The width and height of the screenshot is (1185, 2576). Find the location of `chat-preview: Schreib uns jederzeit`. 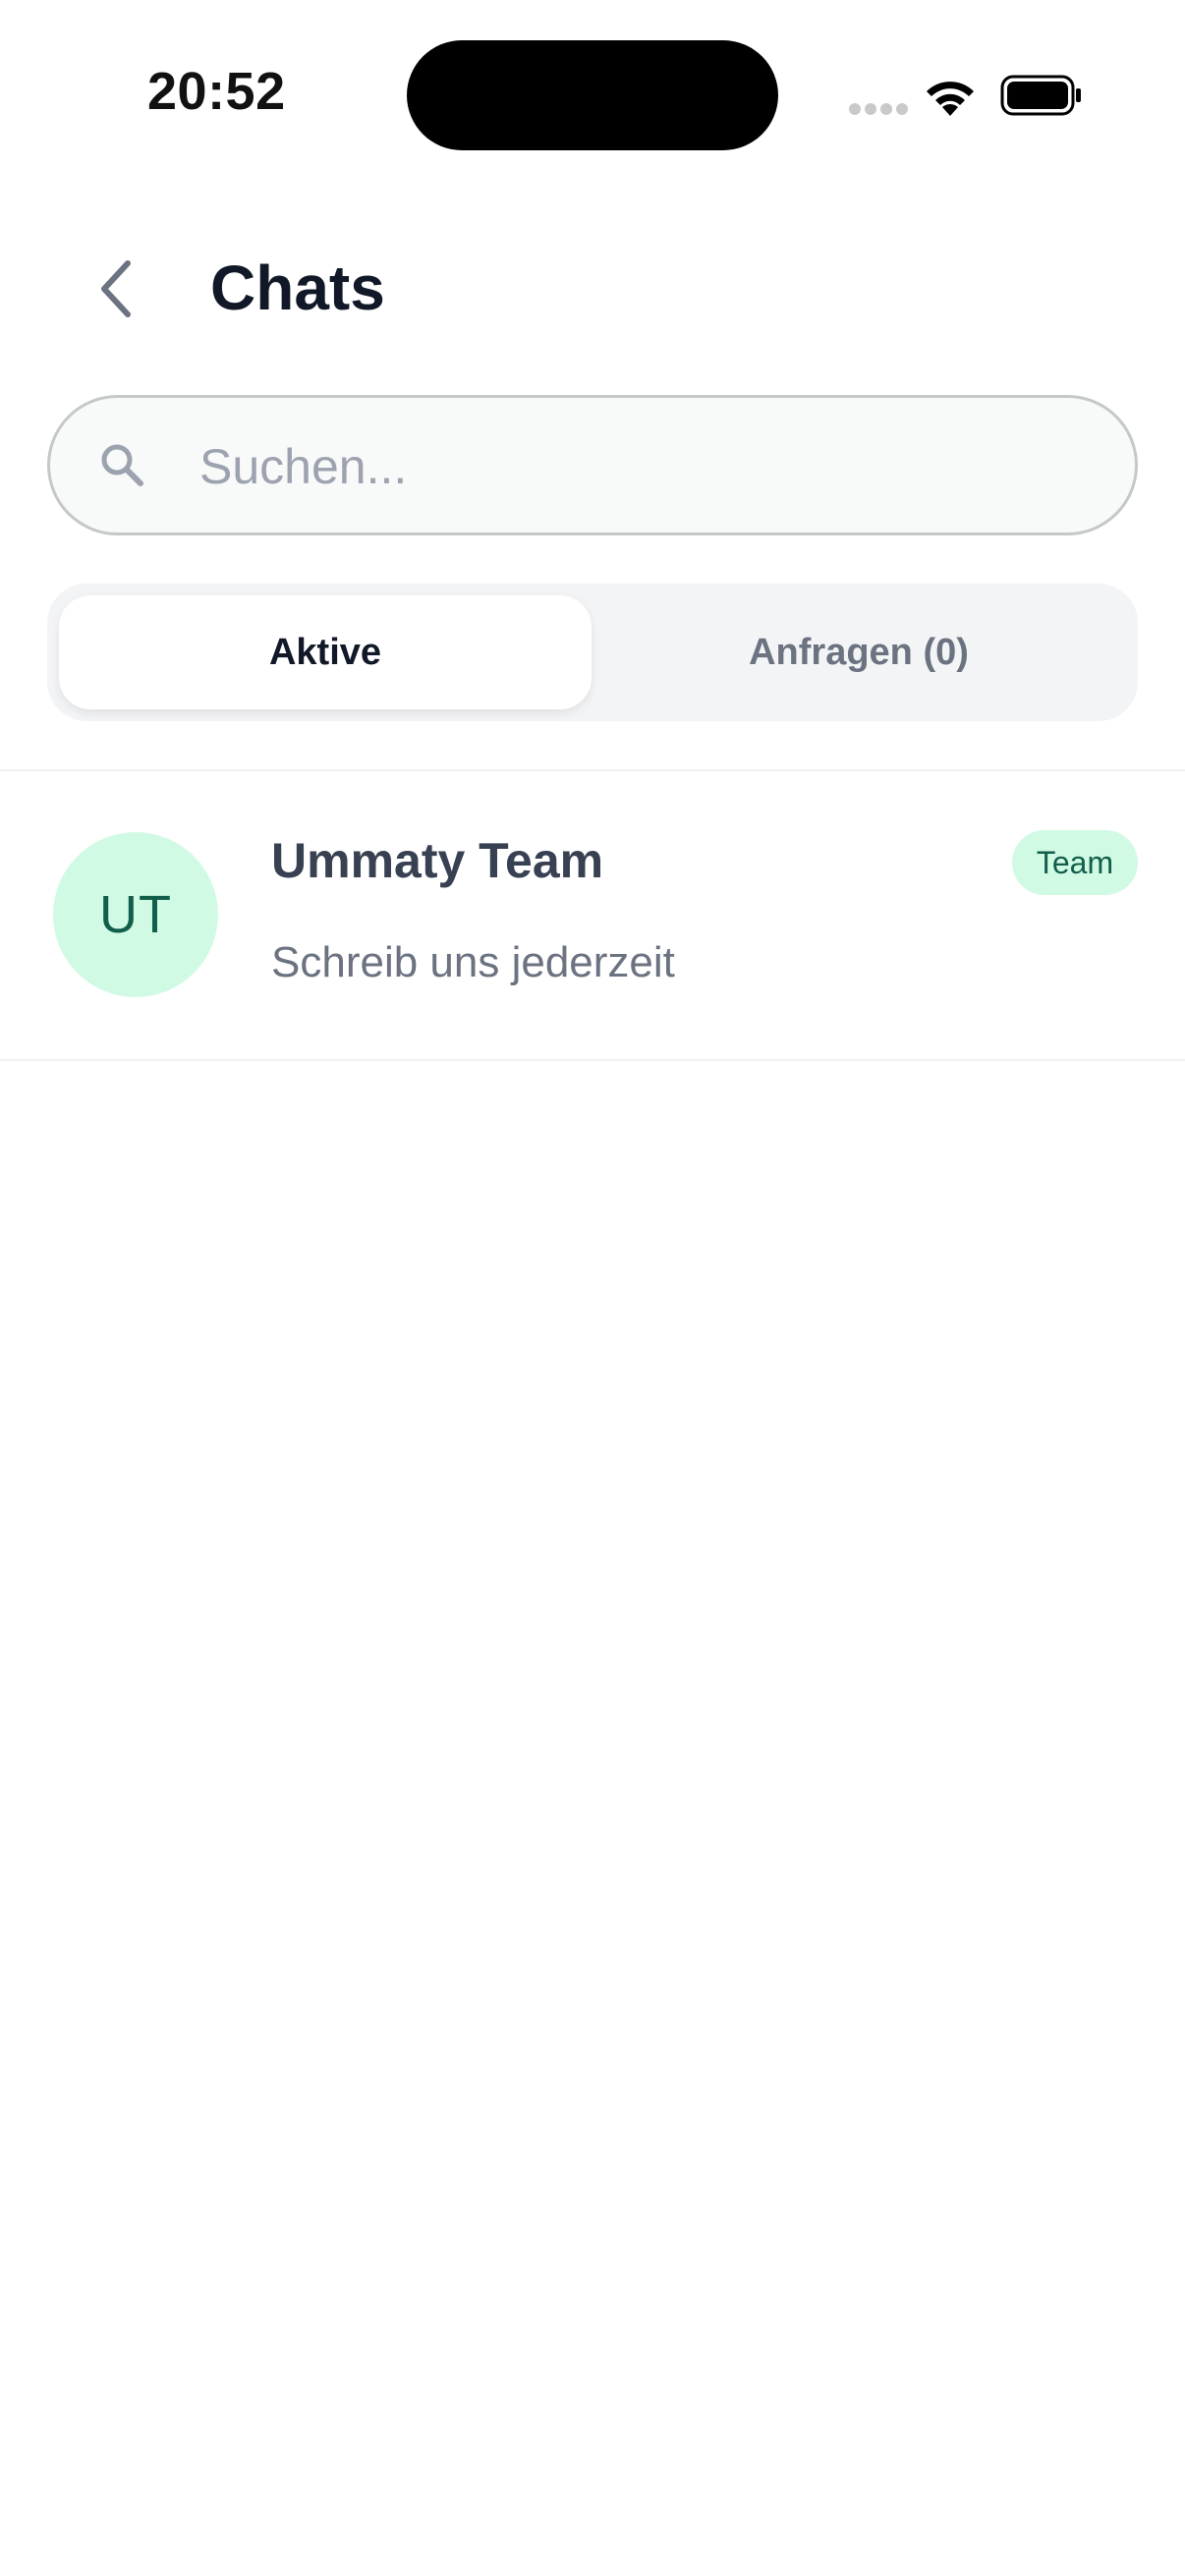

chat-preview: Schreib uns jederzeit is located at coordinates (473, 962).